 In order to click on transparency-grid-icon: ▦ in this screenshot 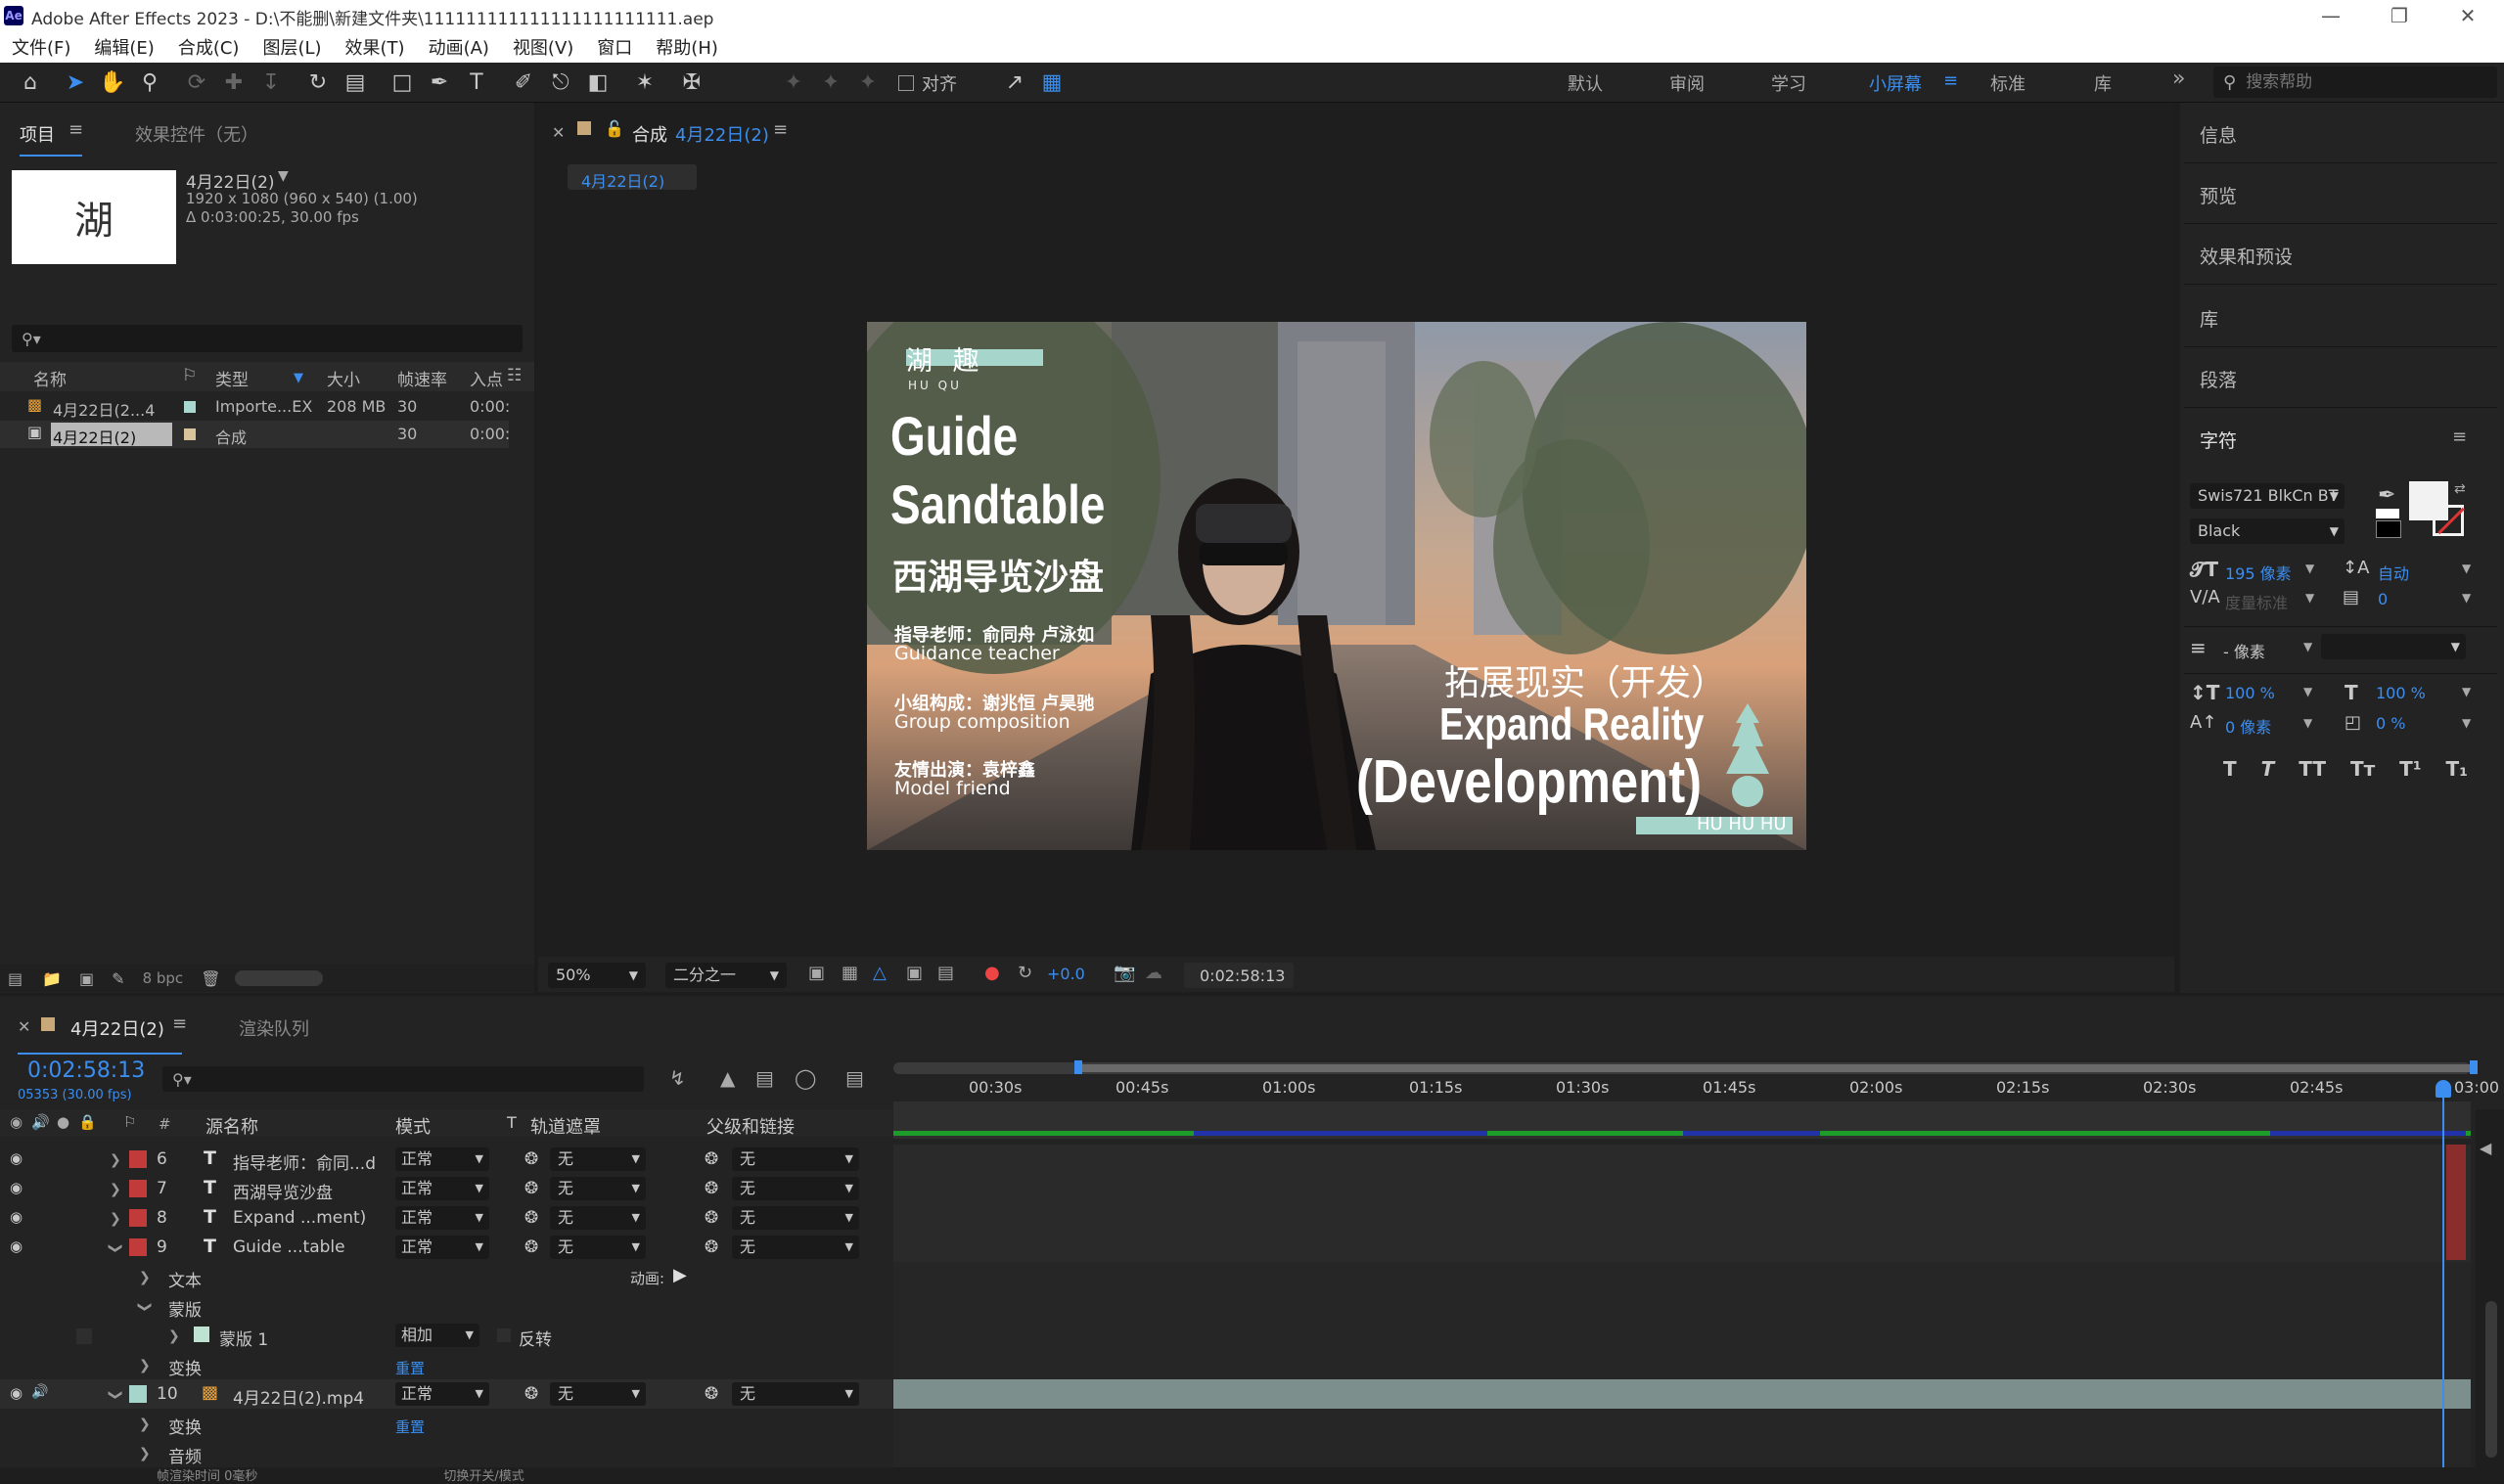, I will do `click(850, 973)`.